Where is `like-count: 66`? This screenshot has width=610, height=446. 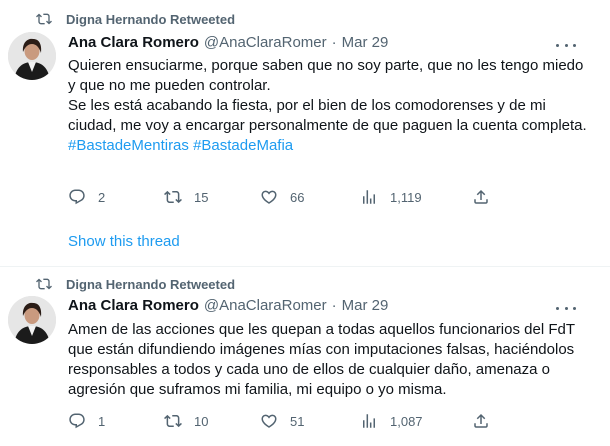 like-count: 66 is located at coordinates (297, 197).